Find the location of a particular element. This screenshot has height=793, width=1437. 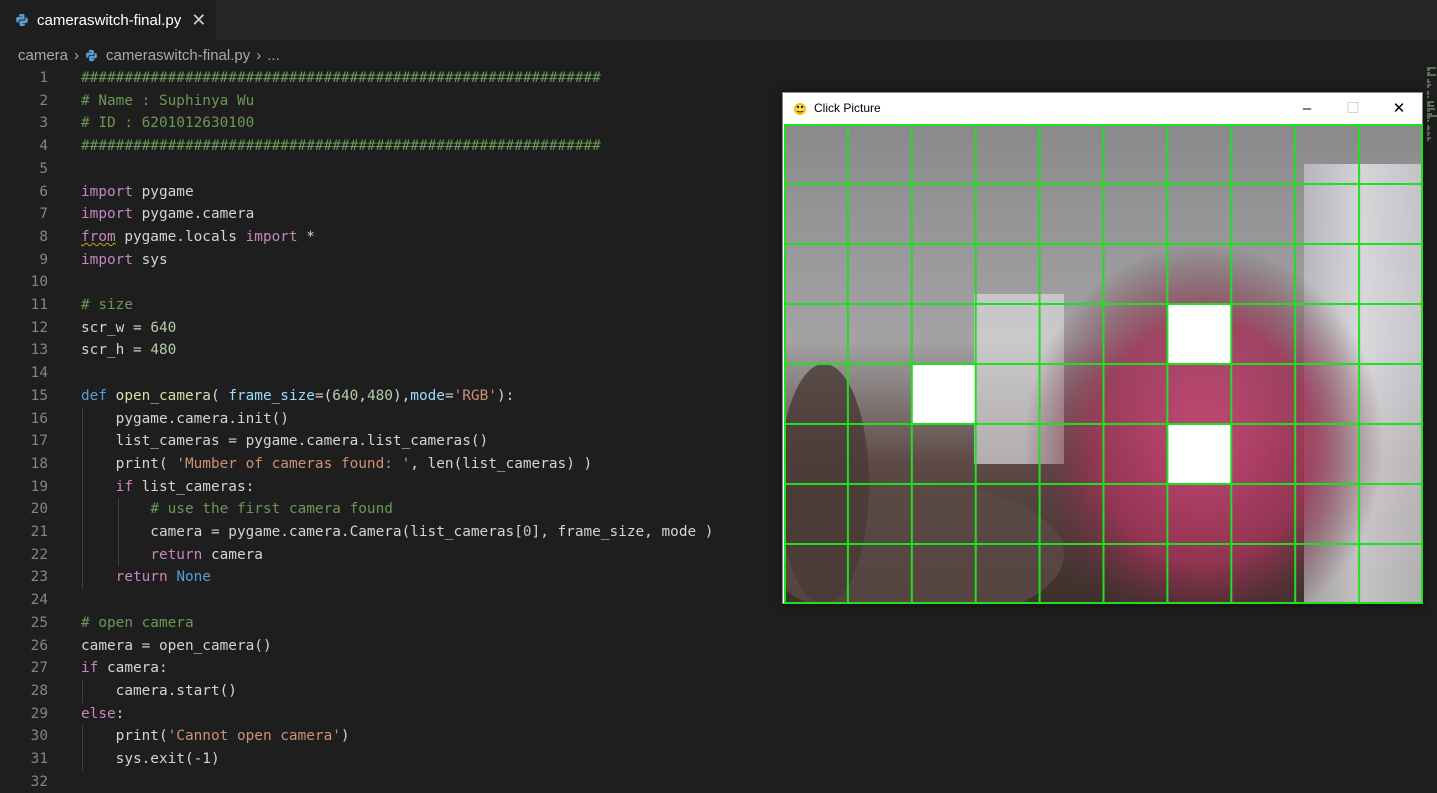

line-number: 30 is located at coordinates (39, 736).